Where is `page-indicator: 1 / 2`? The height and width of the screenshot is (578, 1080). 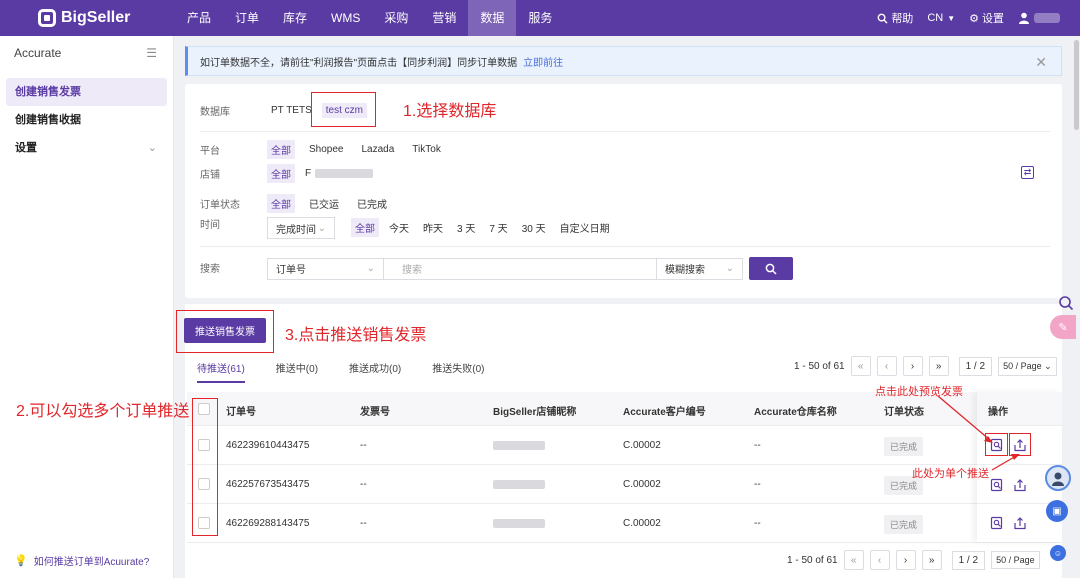 page-indicator: 1 / 2 is located at coordinates (968, 560).